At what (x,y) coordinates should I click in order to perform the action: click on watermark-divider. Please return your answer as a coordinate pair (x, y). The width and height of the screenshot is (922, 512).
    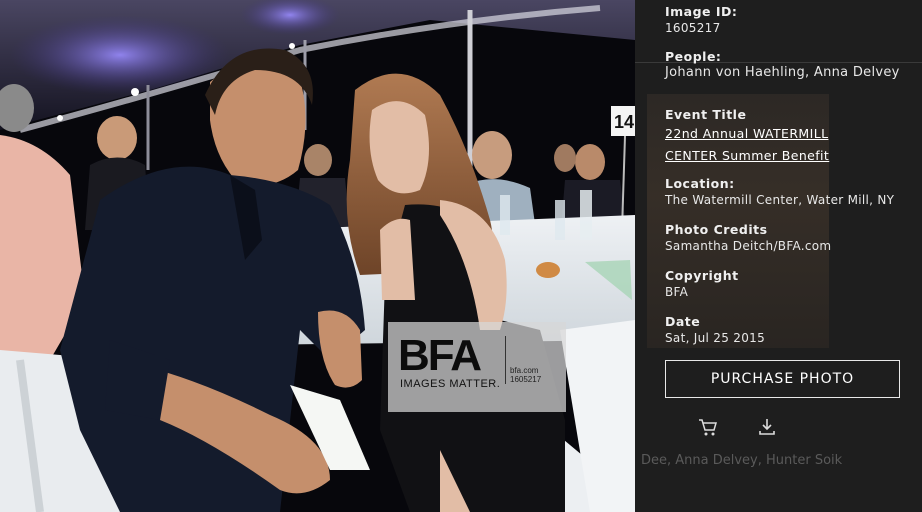
    Looking at the image, I should click on (505, 360).